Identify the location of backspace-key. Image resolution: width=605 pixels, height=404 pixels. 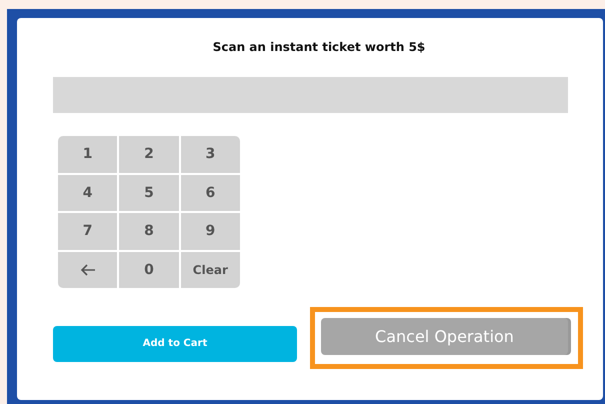
(88, 270).